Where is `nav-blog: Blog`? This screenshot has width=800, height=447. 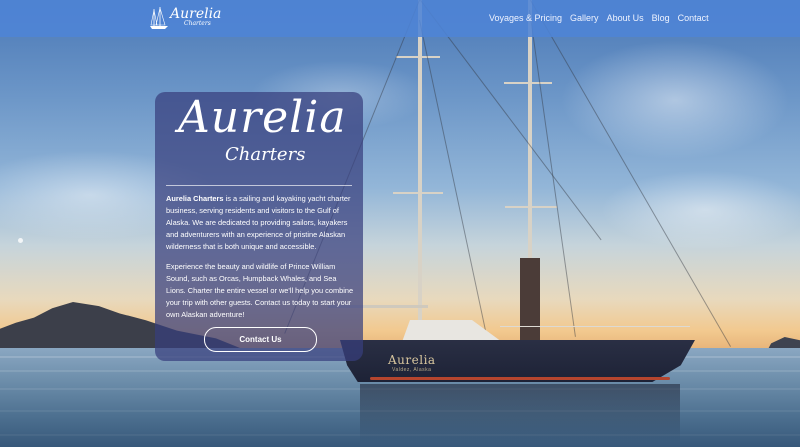 nav-blog: Blog is located at coordinates (661, 18).